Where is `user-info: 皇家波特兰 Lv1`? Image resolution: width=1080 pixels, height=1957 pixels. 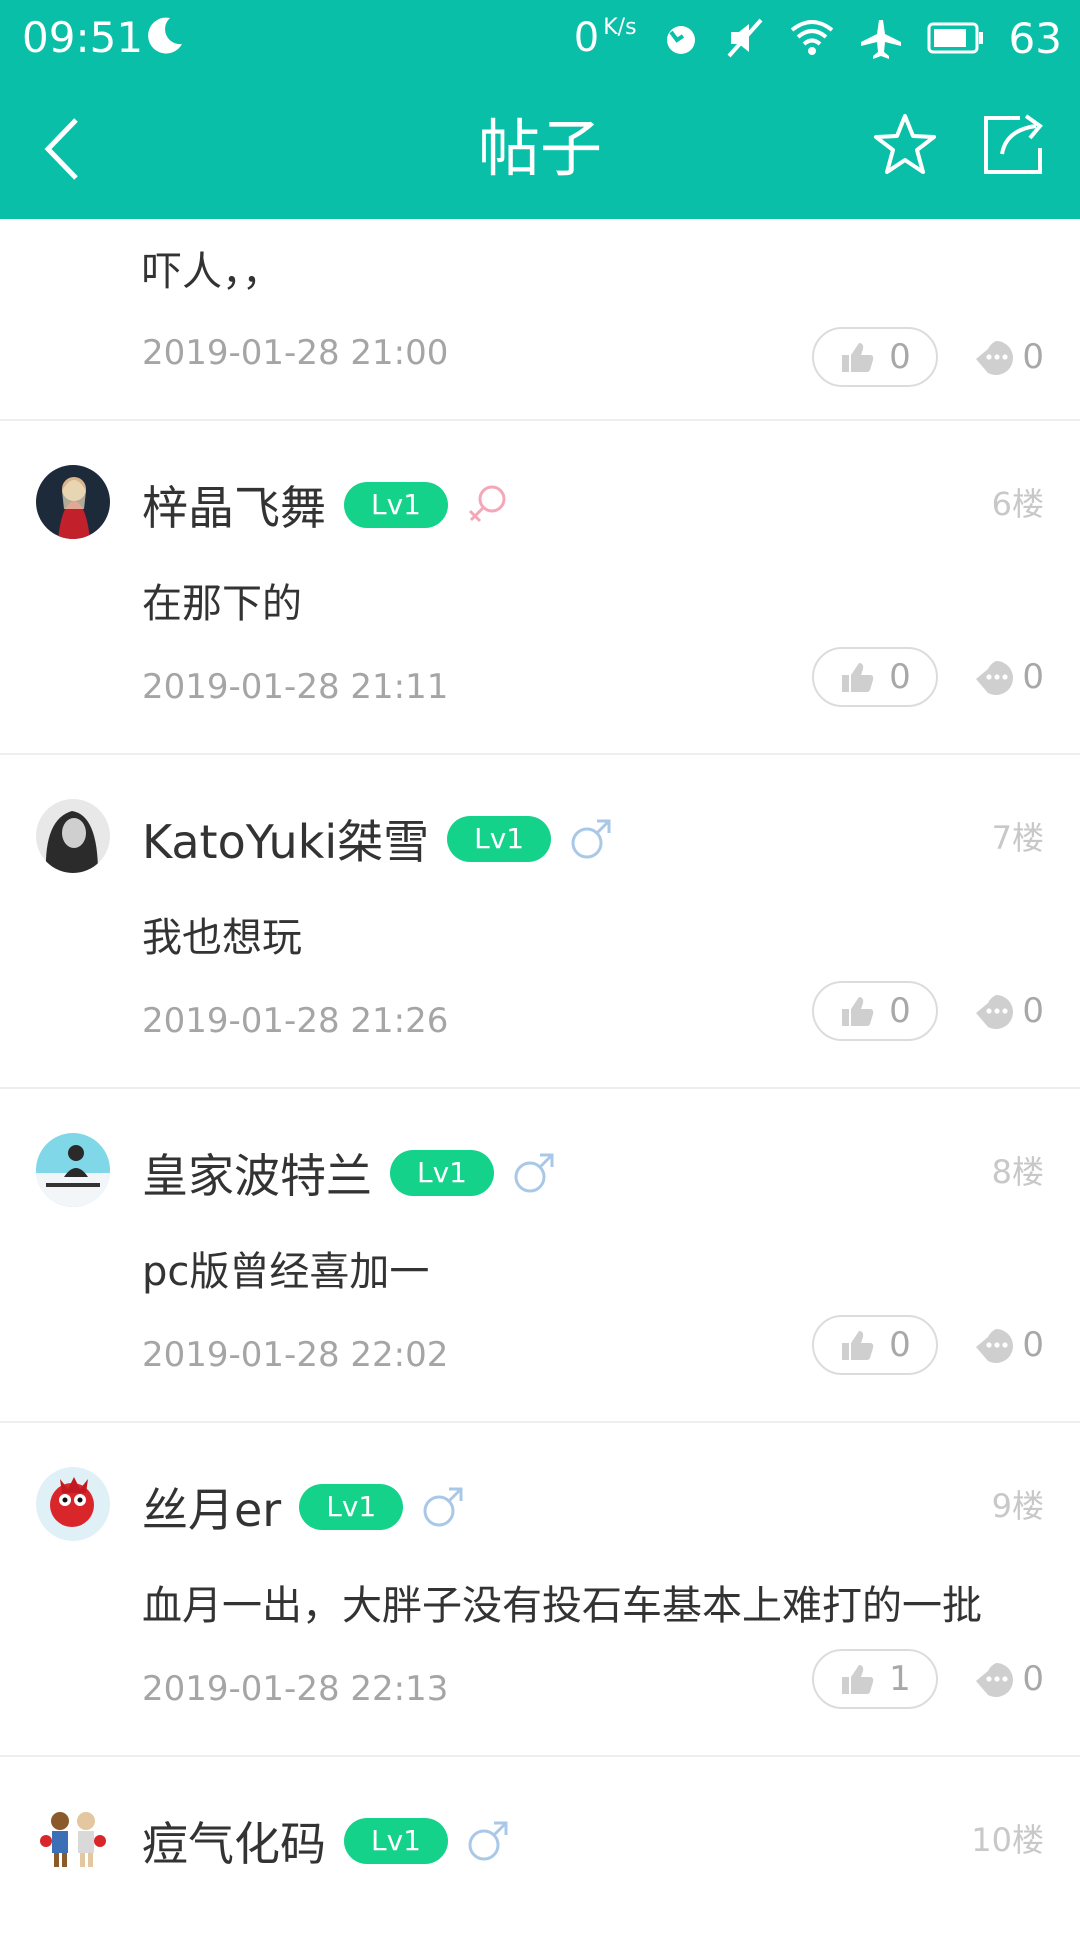 user-info: 皇家波特兰 Lv1 is located at coordinates (349, 1173).